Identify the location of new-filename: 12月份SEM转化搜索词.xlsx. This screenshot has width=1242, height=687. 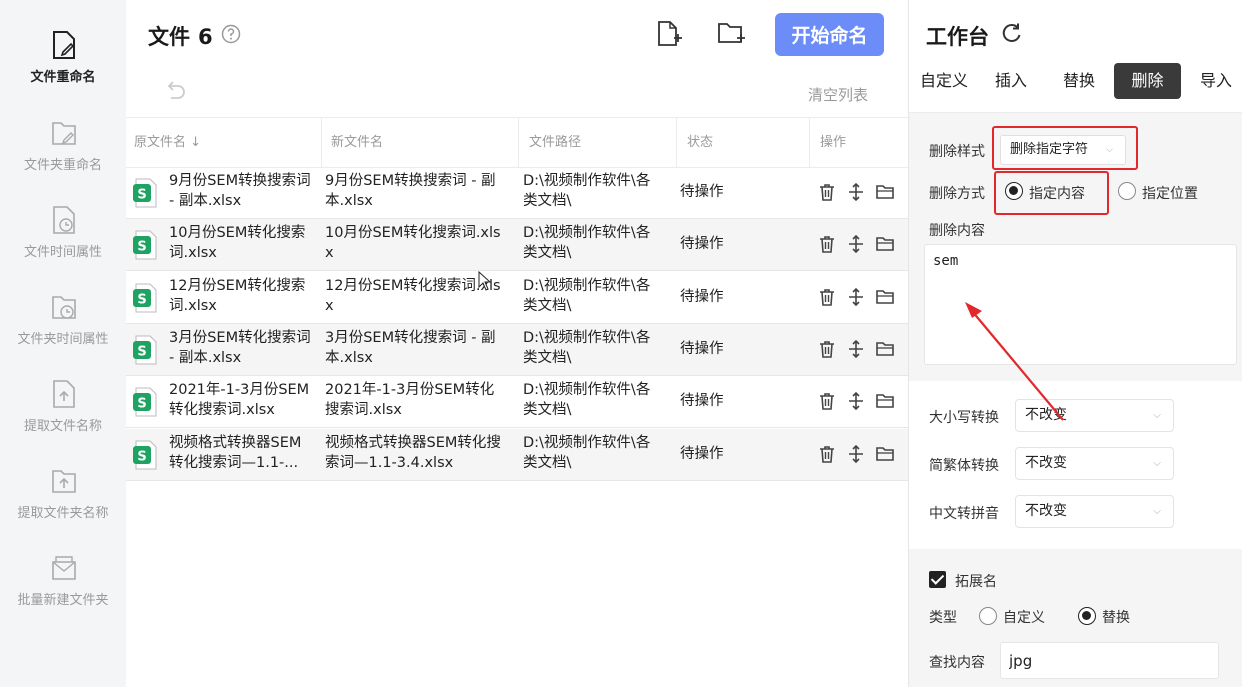
(413, 295).